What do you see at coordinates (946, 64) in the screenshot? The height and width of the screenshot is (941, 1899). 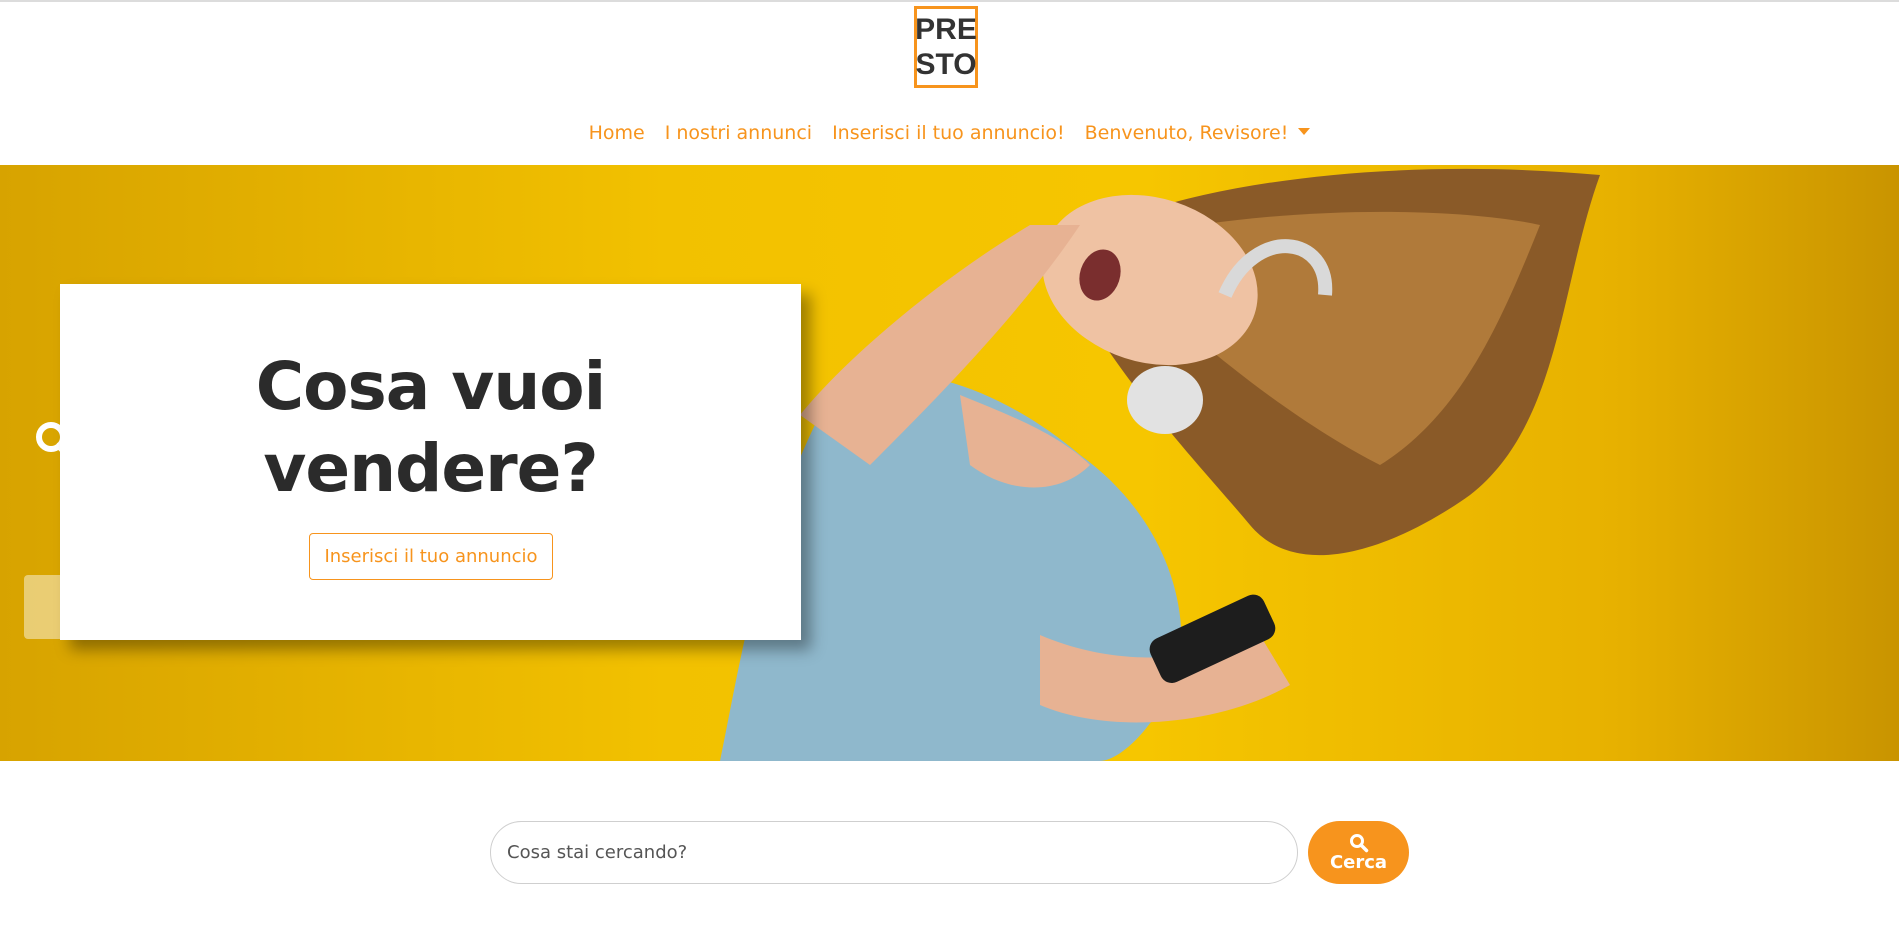 I see `logo-text-line2: STO` at bounding box center [946, 64].